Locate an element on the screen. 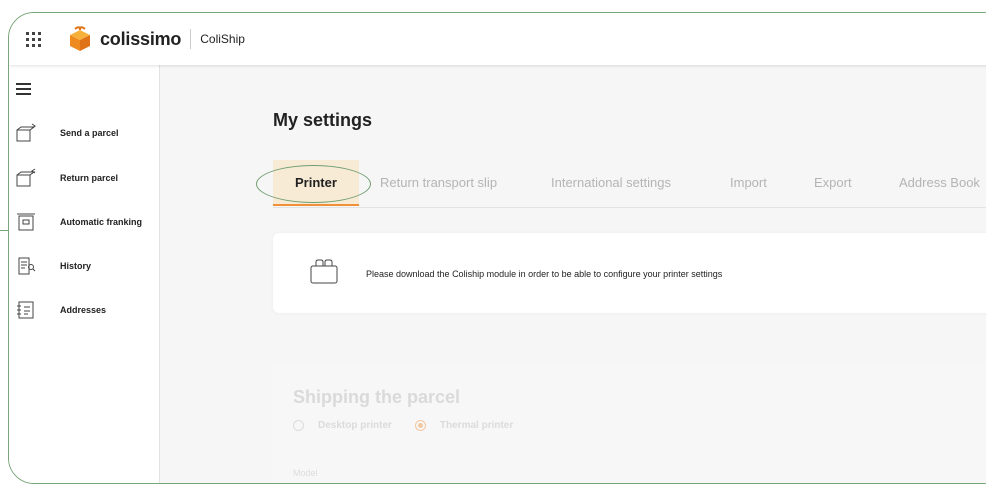 The image size is (986, 484). tab-address-book: Address Book is located at coordinates (939, 183).